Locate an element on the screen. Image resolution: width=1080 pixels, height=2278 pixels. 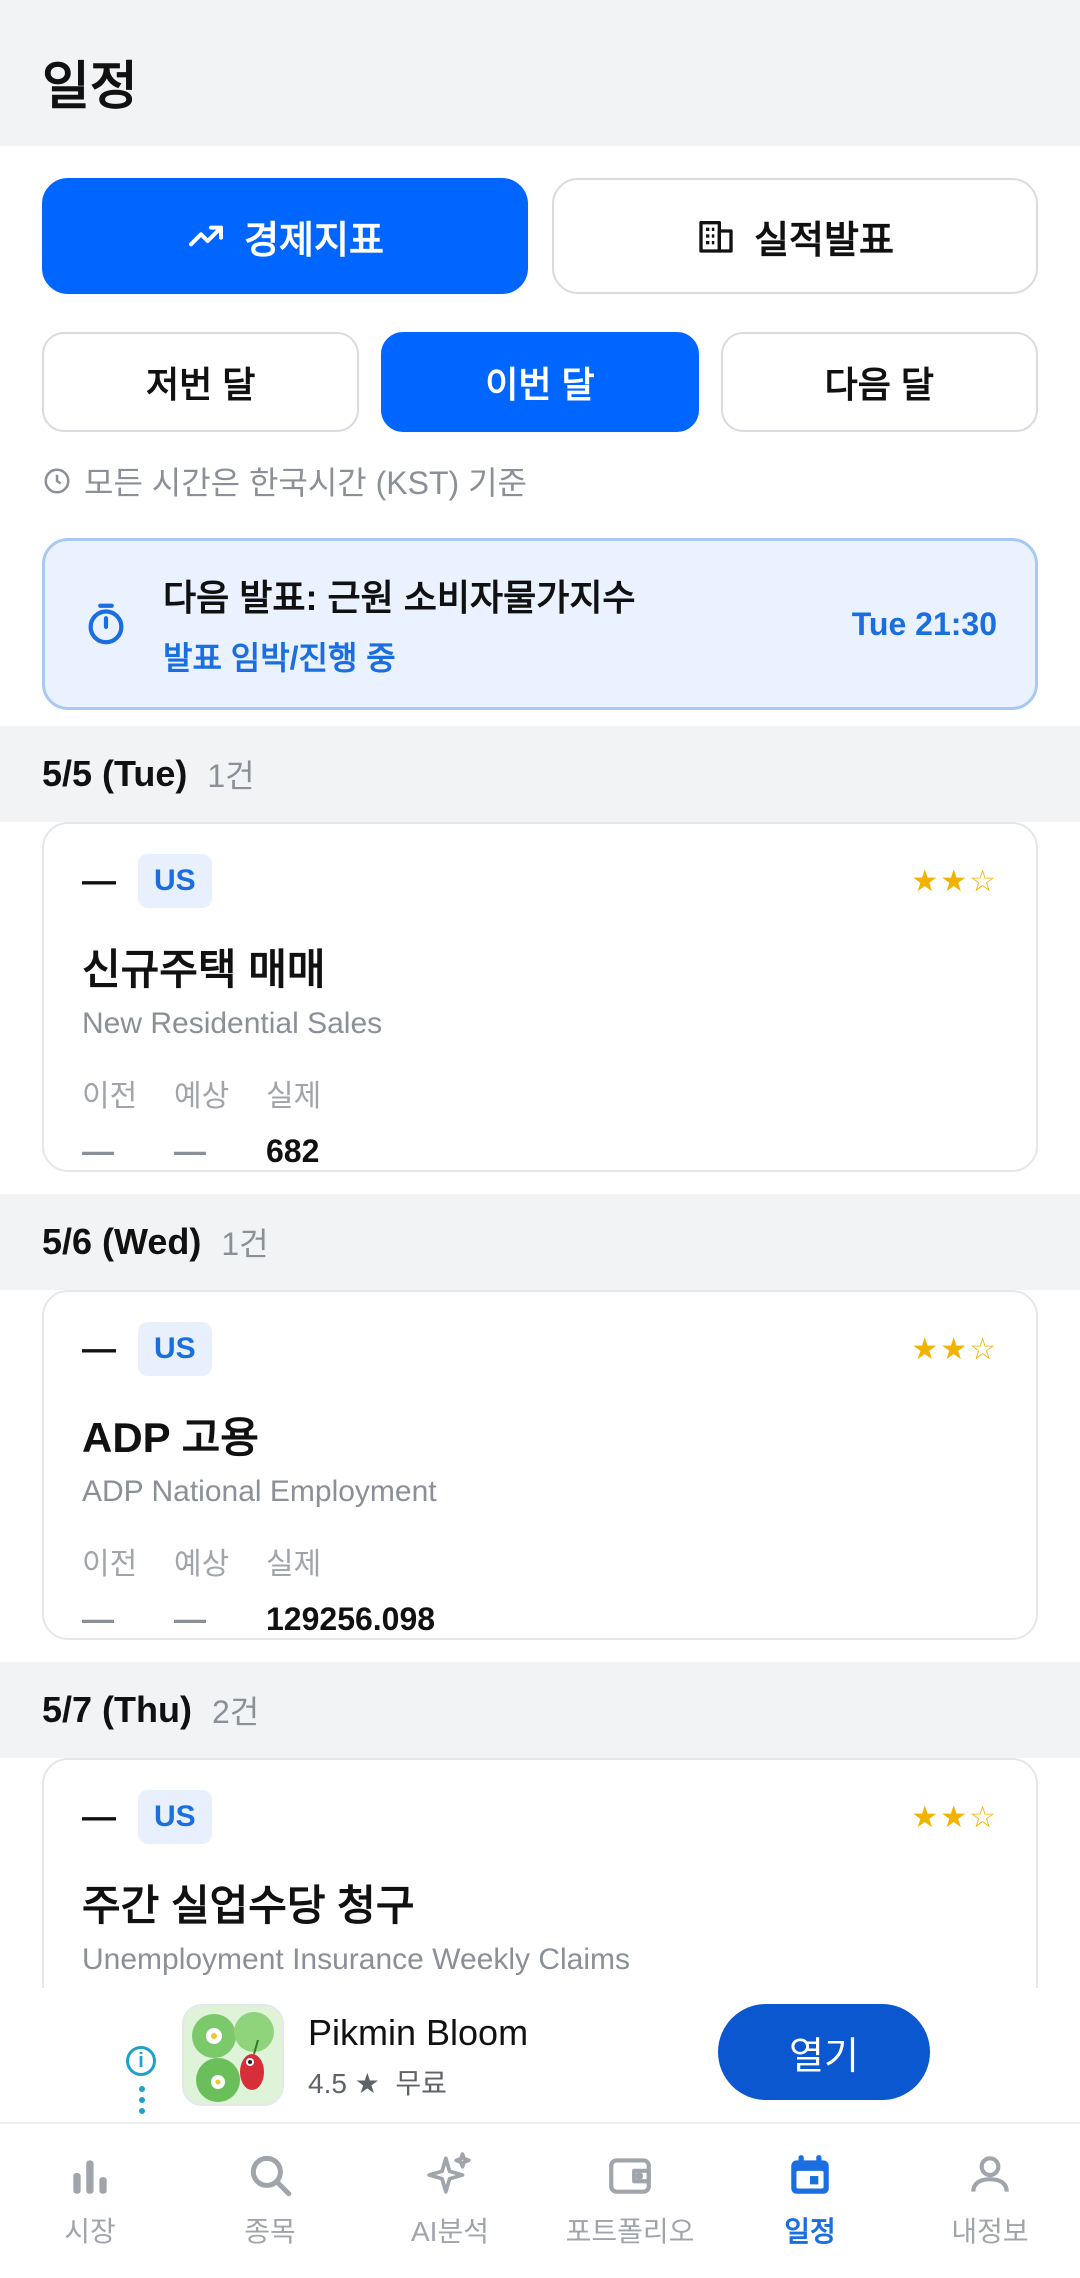
ad-banner: i Pikmin Bloom 4.5 ★ 무료 열기 is located at coordinates (540, 2055).